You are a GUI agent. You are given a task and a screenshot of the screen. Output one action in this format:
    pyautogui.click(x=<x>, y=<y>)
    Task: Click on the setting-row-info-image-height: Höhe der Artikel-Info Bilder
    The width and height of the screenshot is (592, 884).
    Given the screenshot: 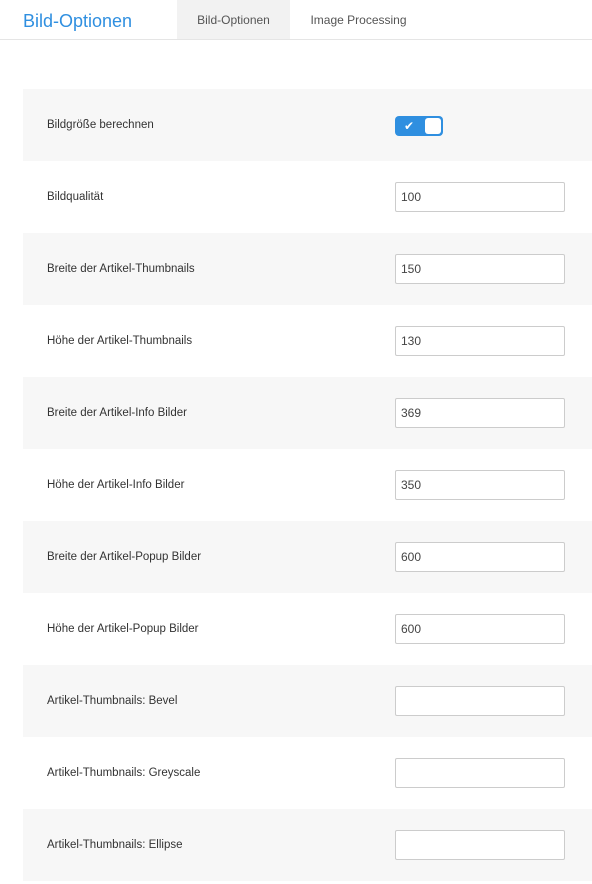 What is the action you would take?
    pyautogui.click(x=307, y=485)
    